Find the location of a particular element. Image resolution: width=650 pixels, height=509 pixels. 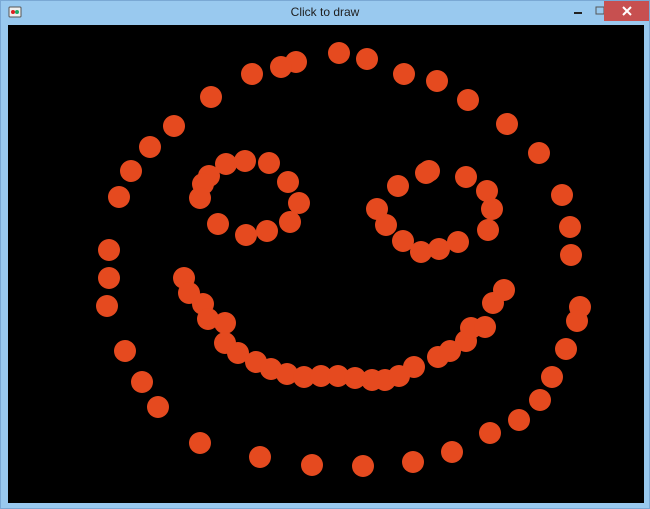

window-title: Click to draw is located at coordinates (325, 12).